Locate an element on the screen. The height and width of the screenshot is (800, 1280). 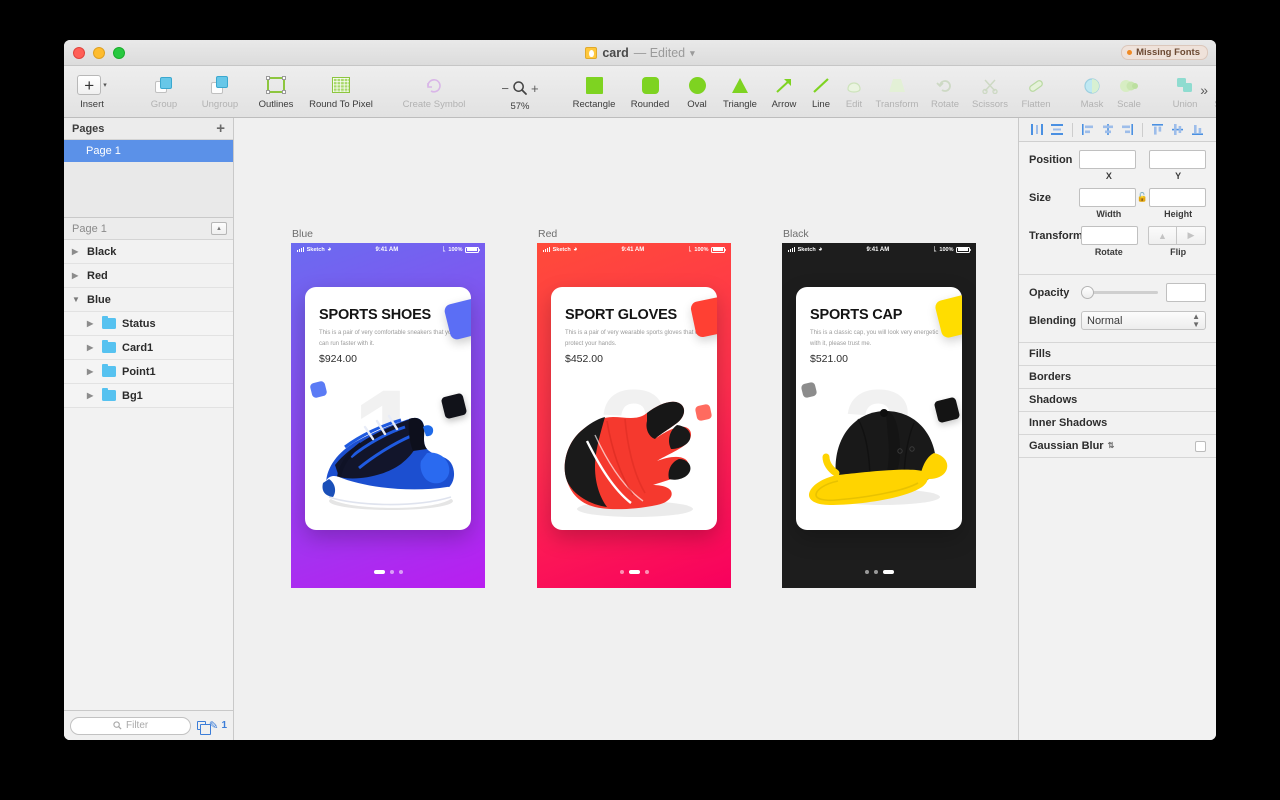
toolbar-line-button: Line is located at coordinates (821, 93).